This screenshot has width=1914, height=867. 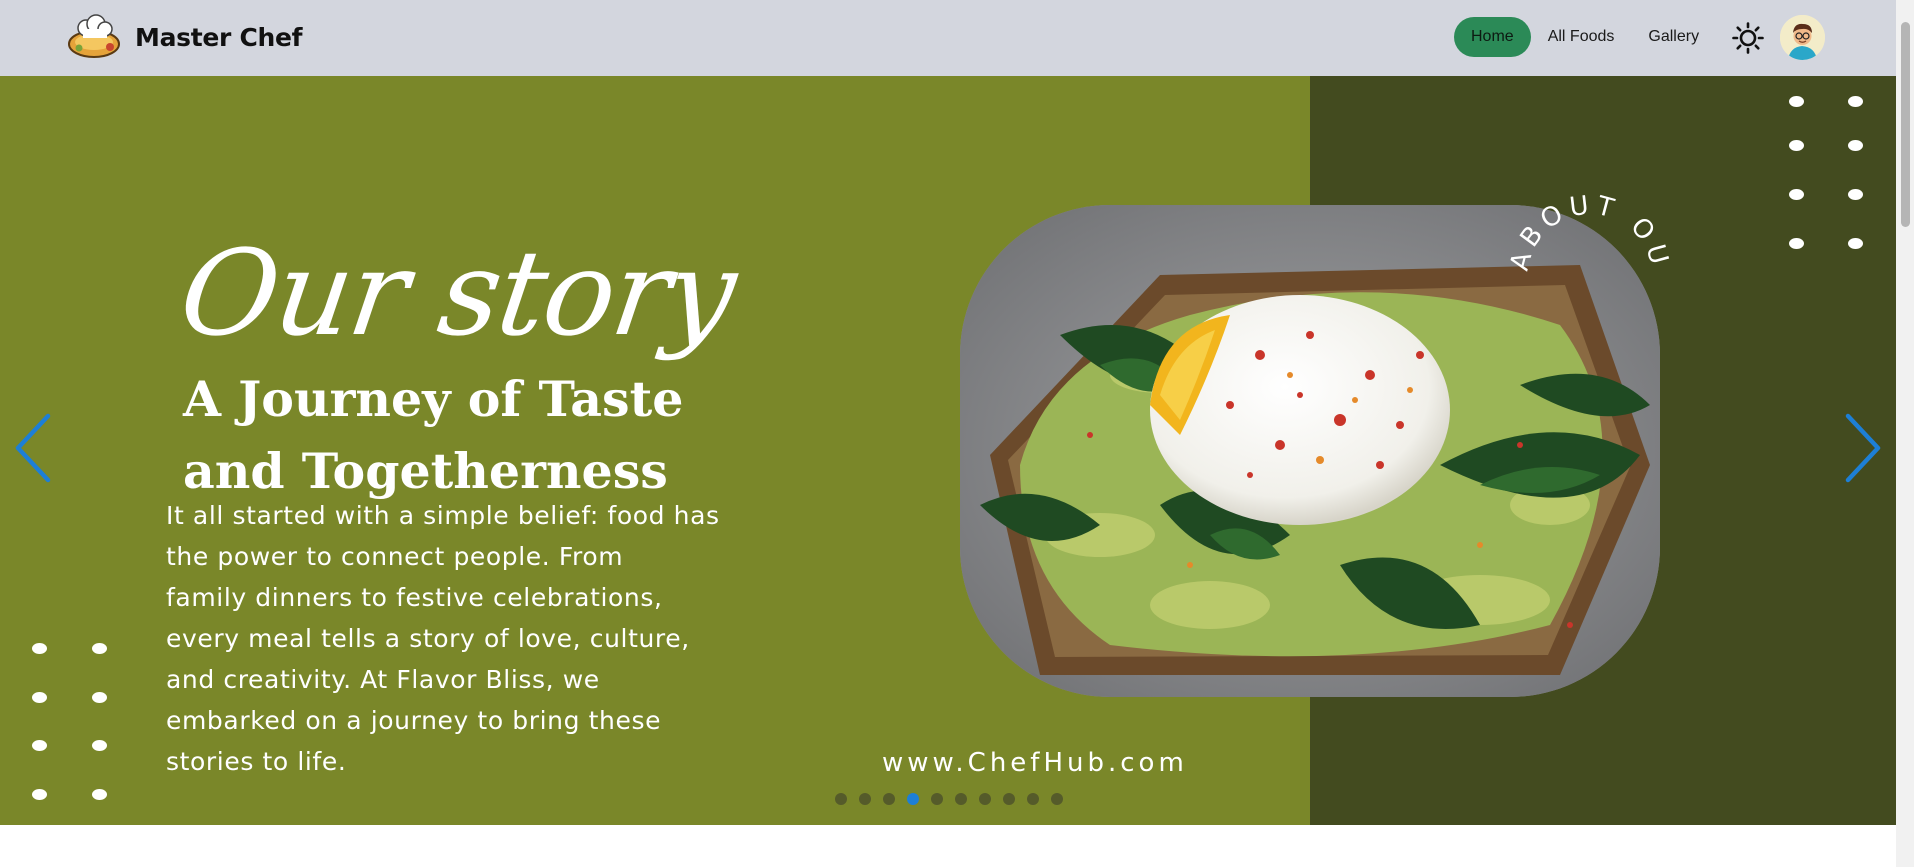 I want to click on user-avatar, so click(x=1802, y=37).